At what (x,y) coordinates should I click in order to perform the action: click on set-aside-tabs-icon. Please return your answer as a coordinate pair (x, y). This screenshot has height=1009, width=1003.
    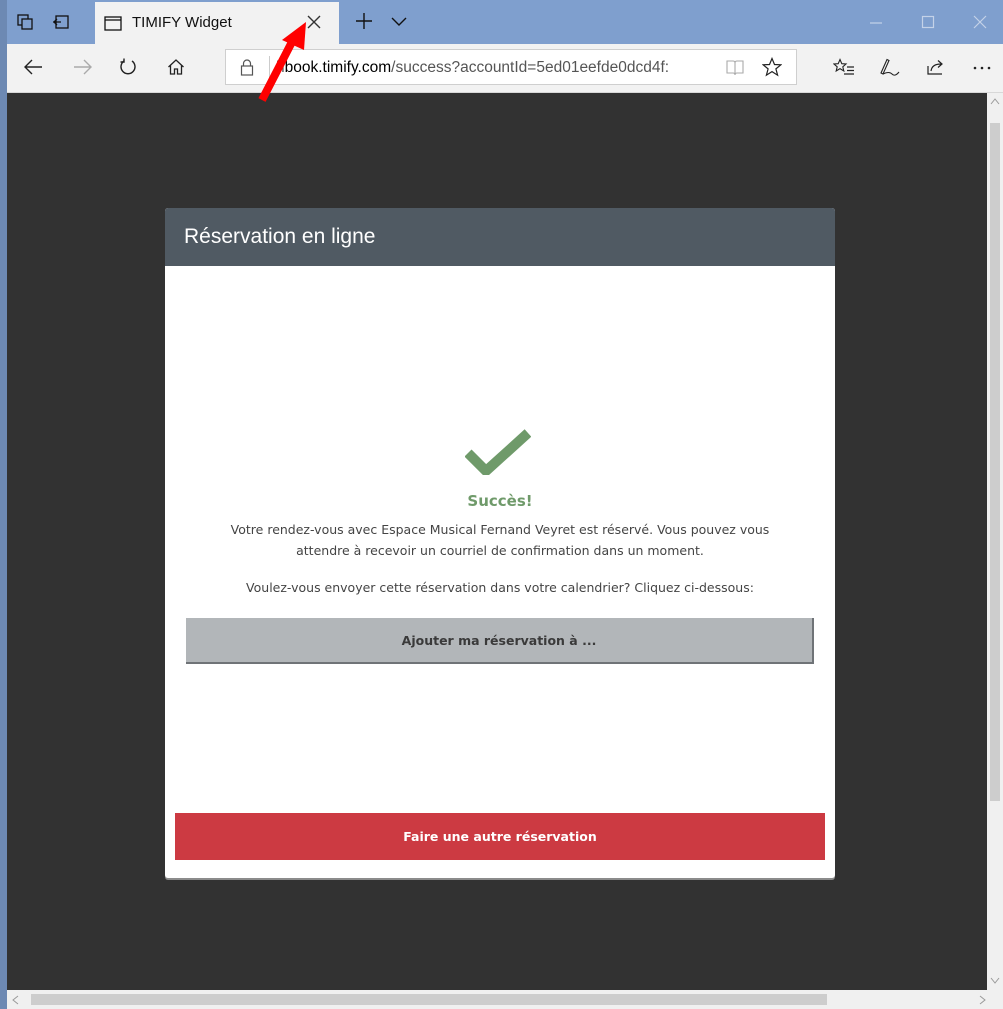
    Looking at the image, I should click on (61, 22).